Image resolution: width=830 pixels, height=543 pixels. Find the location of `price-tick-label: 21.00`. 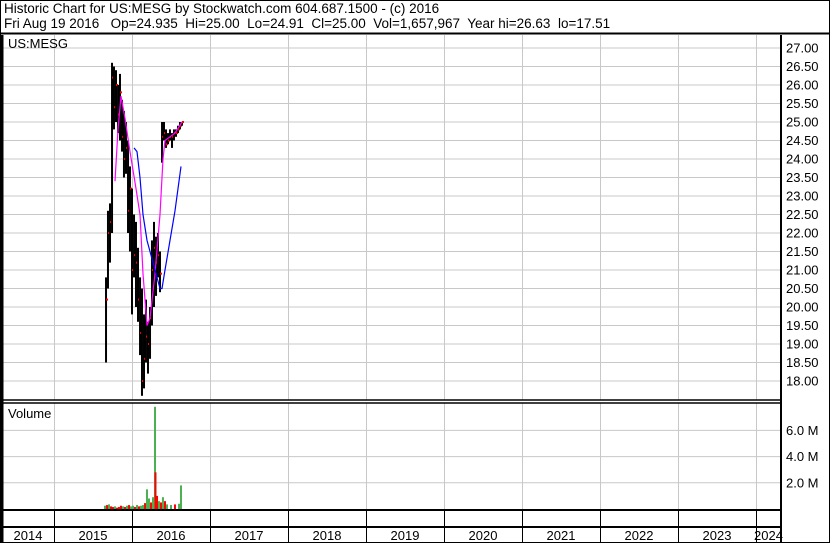

price-tick-label: 21.00 is located at coordinates (802, 270).